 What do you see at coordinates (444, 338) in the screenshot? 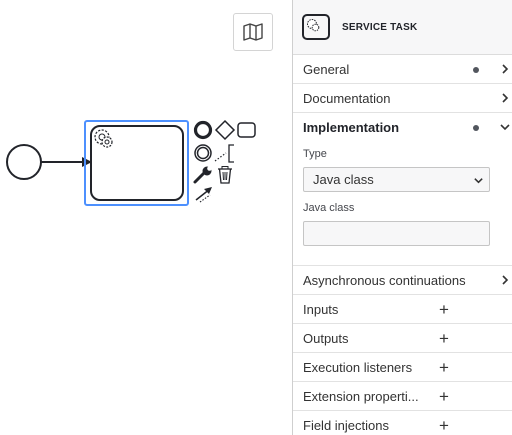
I see `add-output-button: +` at bounding box center [444, 338].